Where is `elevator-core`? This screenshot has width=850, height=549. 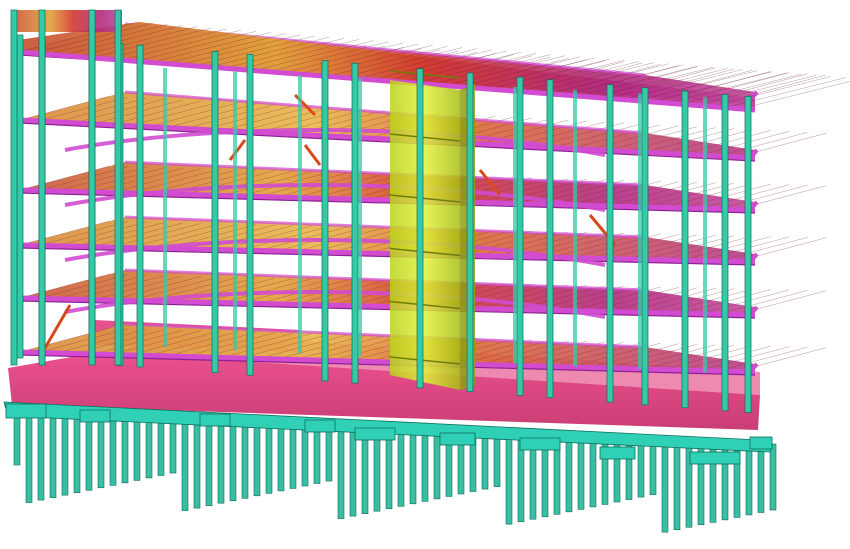
elevator-core is located at coordinates (432, 230).